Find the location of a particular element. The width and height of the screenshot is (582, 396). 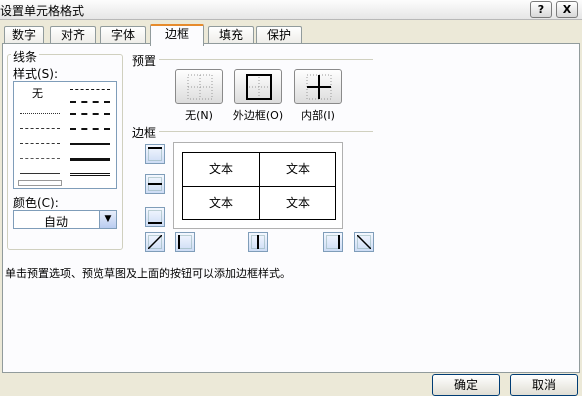

diagonal-down-border-icon is located at coordinates (364, 242).